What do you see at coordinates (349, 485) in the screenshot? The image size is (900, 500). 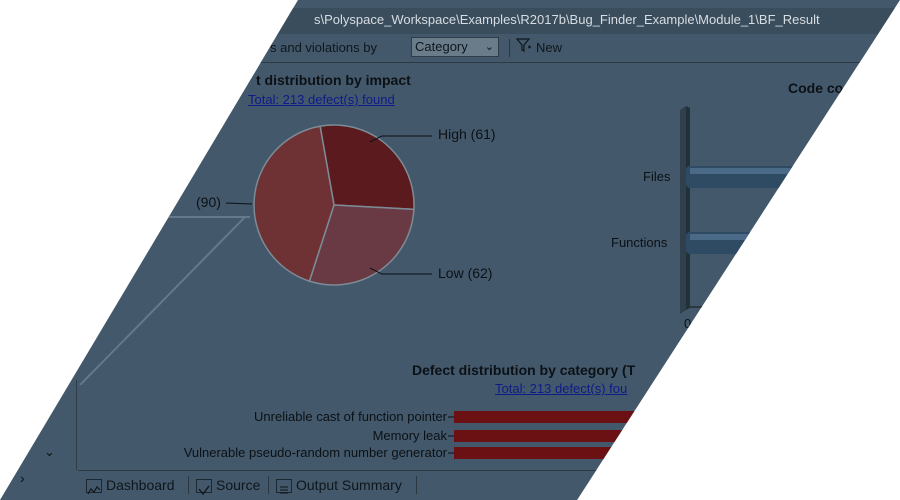 I see `tab-output-summary-label: Output Summary` at bounding box center [349, 485].